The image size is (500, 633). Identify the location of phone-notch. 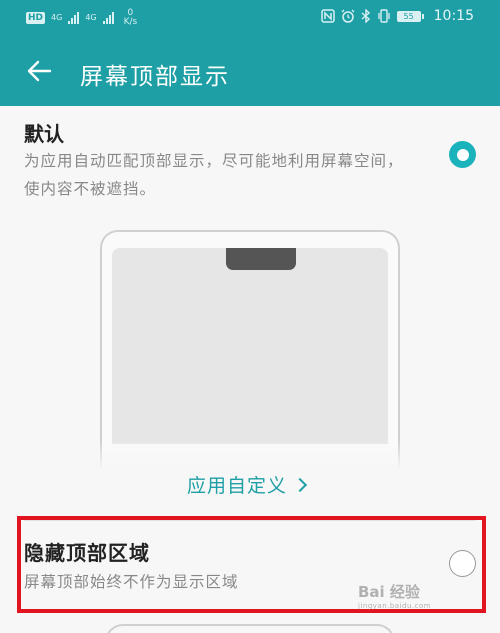
(261, 259).